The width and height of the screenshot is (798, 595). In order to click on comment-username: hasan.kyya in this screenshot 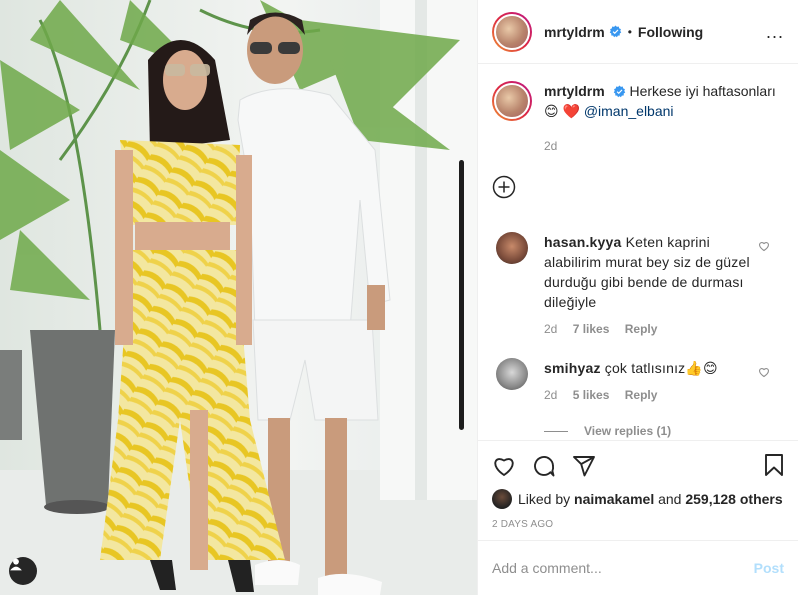, I will do `click(583, 242)`.